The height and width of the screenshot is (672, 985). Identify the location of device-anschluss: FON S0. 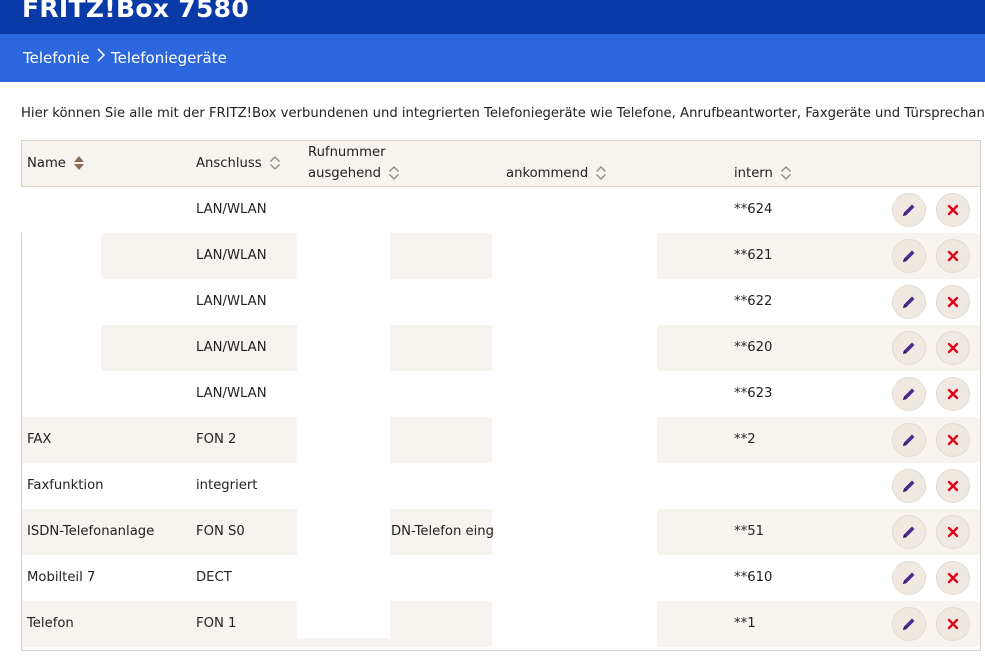
(220, 531).